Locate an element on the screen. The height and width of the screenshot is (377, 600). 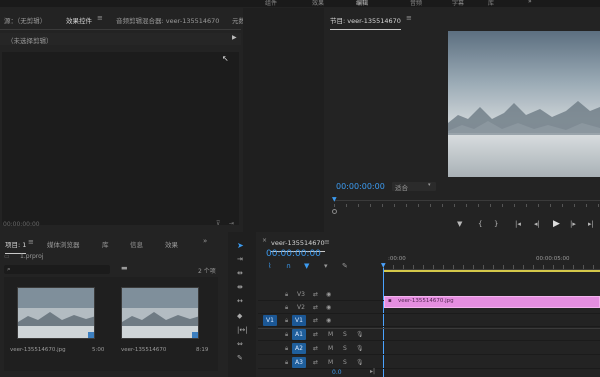
tab-effects: 效果 is located at coordinates (171, 244).